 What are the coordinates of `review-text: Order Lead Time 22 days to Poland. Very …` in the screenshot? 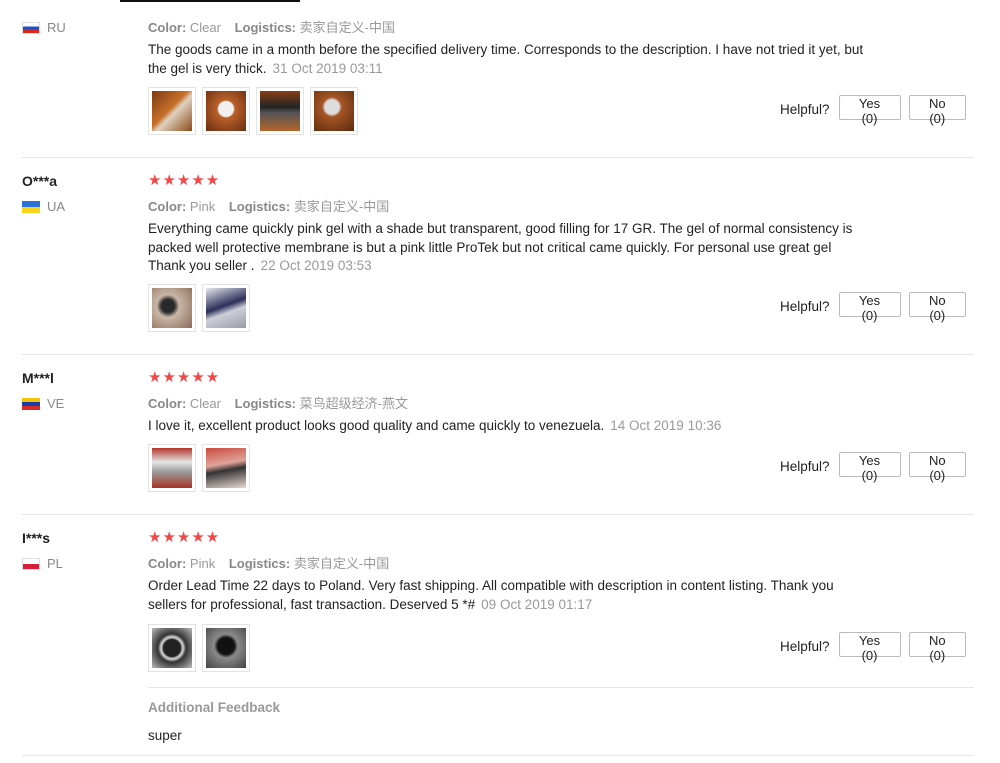 It's located at (491, 595).